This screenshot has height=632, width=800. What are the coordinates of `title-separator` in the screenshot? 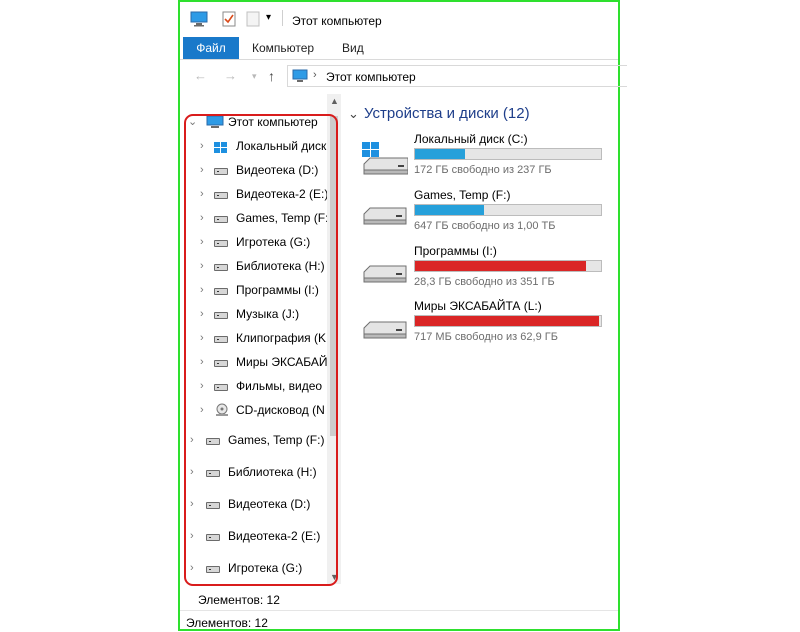 It's located at (282, 18).